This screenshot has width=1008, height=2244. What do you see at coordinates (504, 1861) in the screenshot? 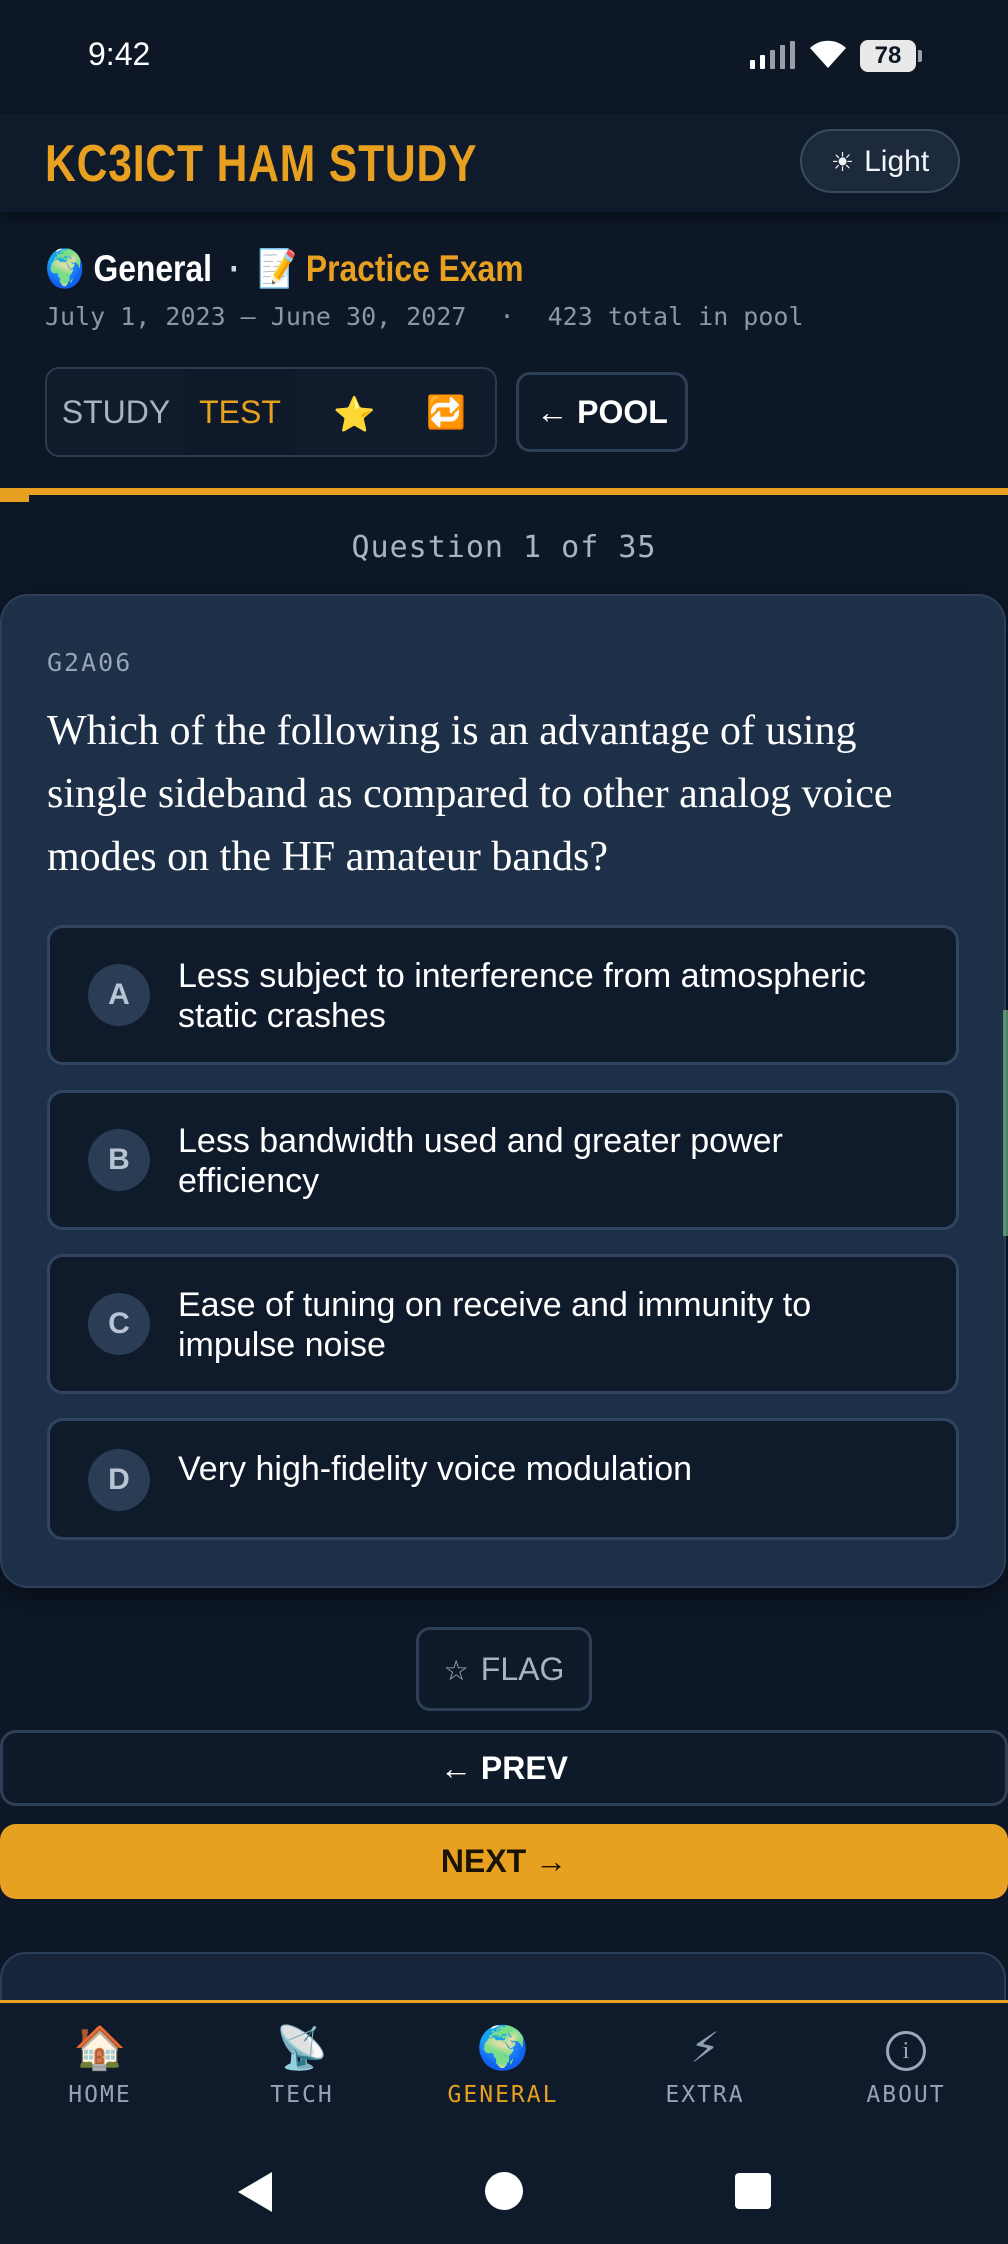
I see `next-button: NEXT →` at bounding box center [504, 1861].